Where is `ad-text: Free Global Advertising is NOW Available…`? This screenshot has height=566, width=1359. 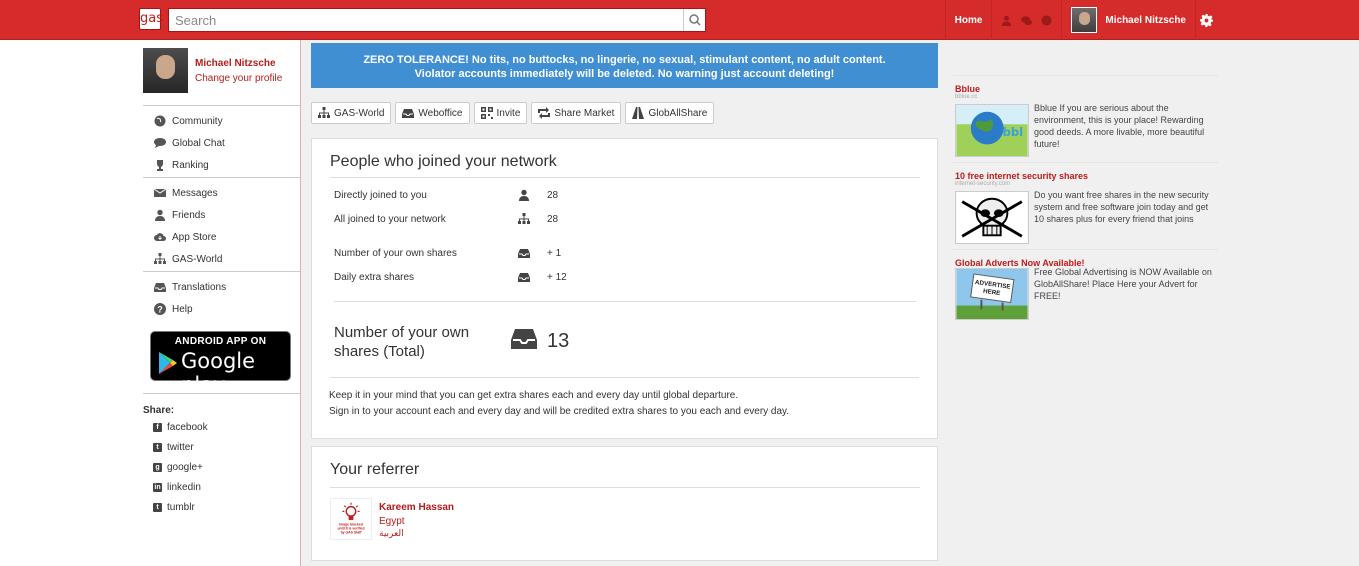
ad-text: Free Global Advertising is NOW Available… is located at coordinates (1123, 284).